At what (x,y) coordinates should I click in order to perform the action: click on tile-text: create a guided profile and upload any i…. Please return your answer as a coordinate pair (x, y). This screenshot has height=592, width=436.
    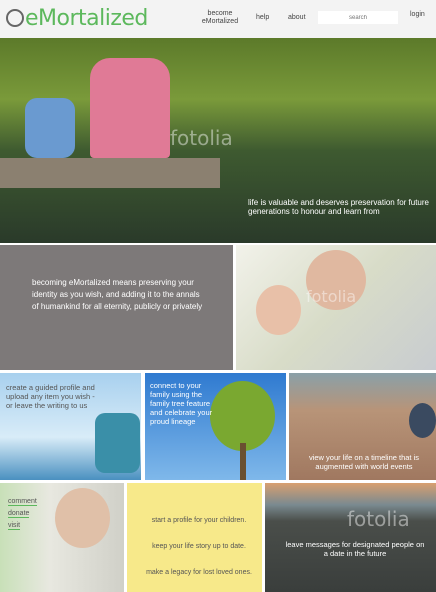
    Looking at the image, I should click on (50, 396).